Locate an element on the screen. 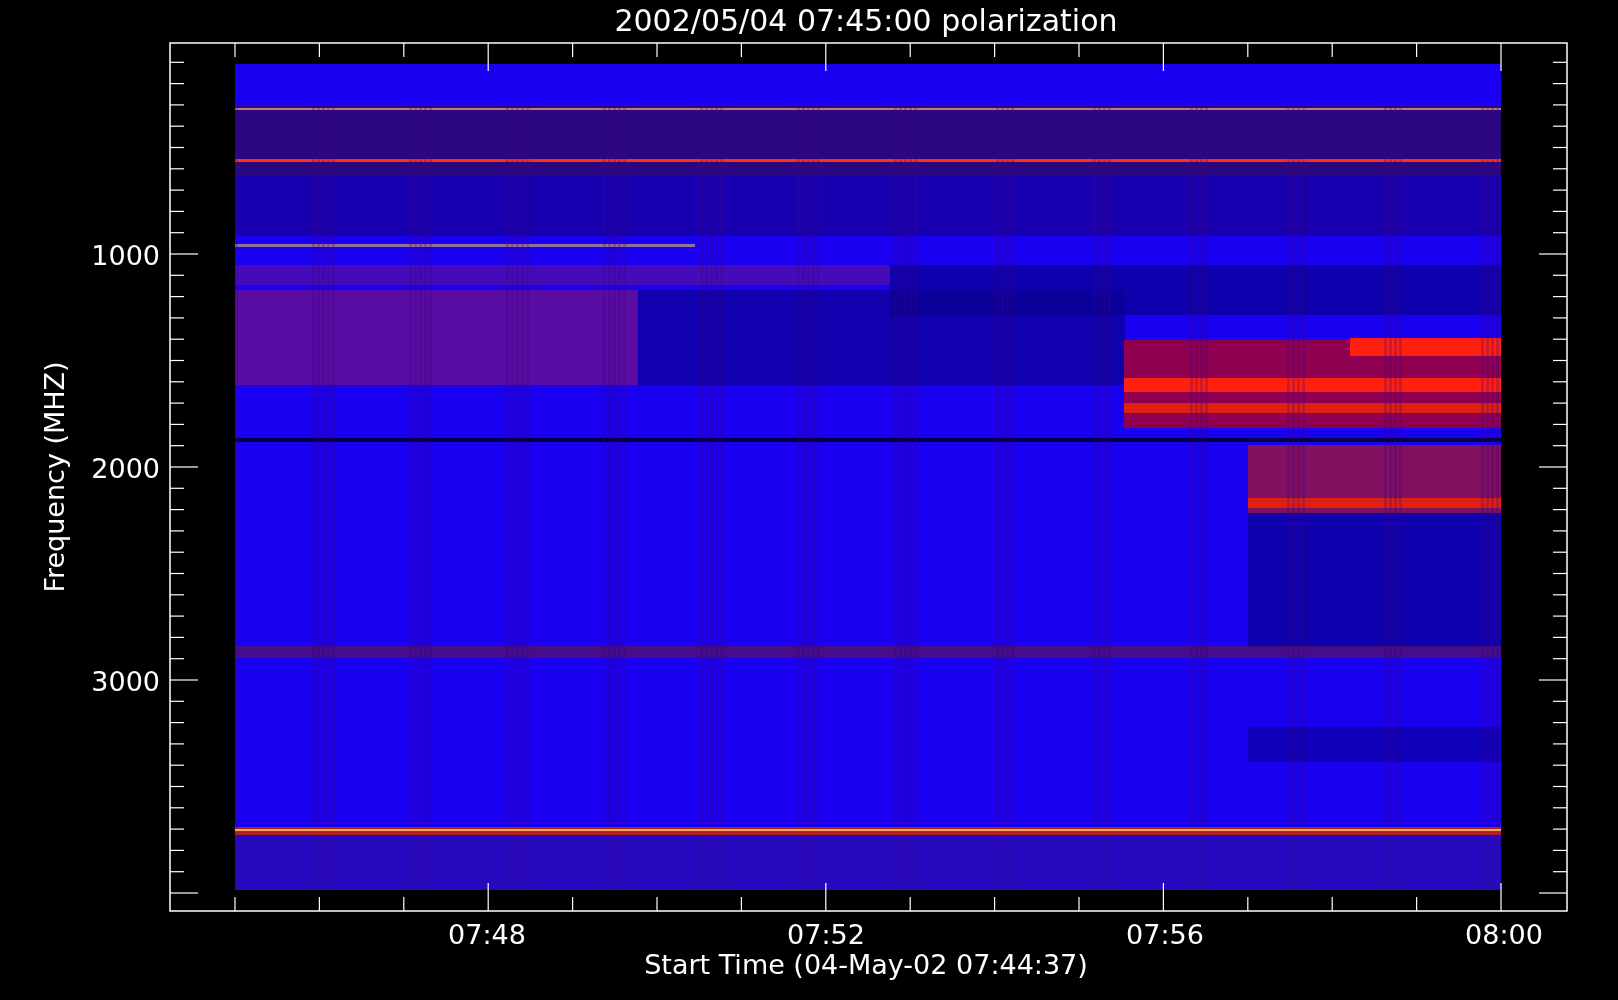 The height and width of the screenshot is (1000, 1618). x-tick-label: 07:56 is located at coordinates (1165, 934).